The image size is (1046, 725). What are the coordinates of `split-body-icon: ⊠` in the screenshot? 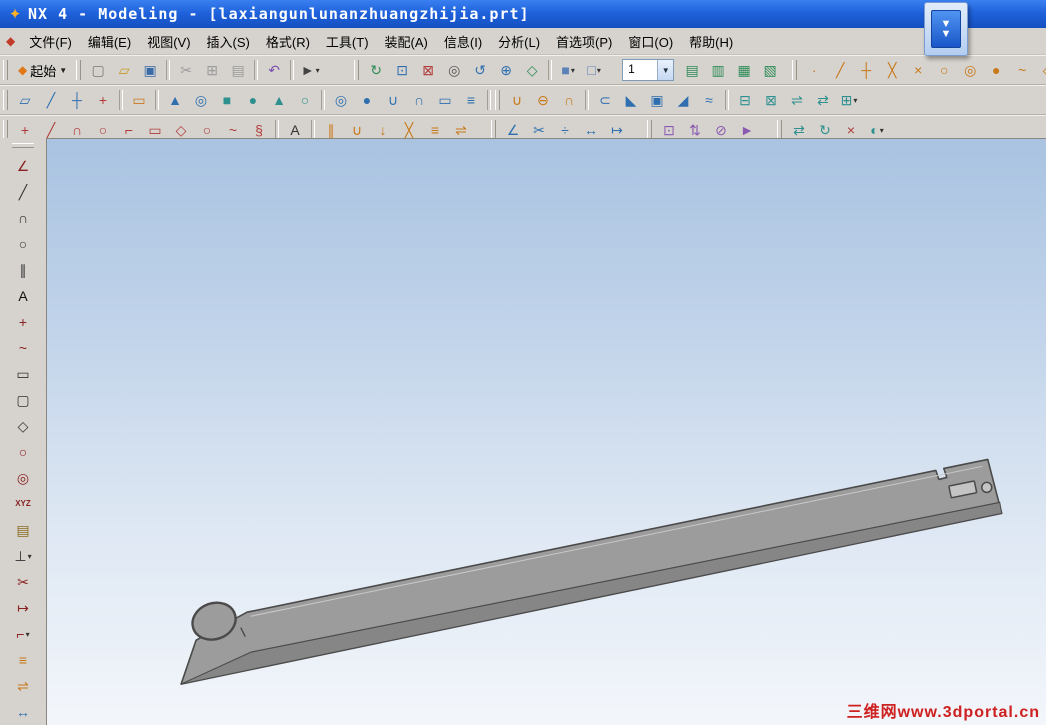 It's located at (771, 100).